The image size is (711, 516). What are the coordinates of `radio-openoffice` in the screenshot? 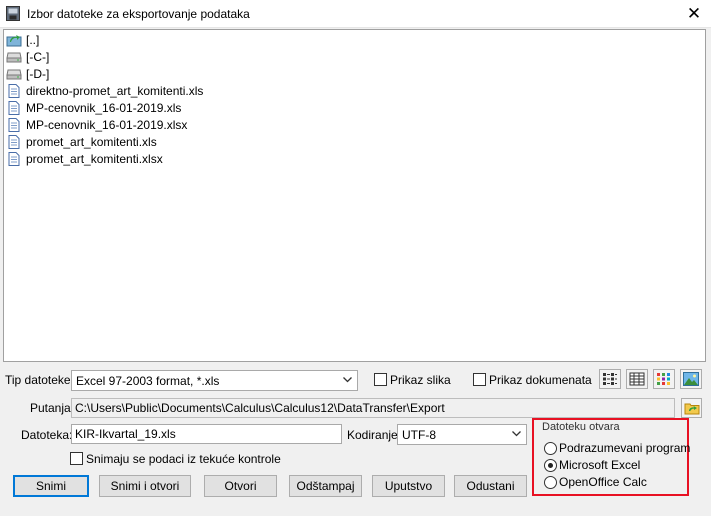 It's located at (550, 482).